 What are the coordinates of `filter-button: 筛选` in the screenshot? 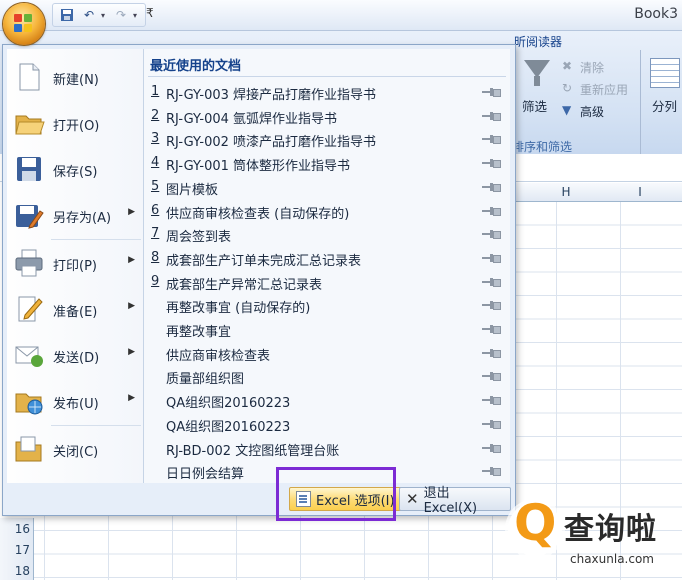 It's located at (534, 105).